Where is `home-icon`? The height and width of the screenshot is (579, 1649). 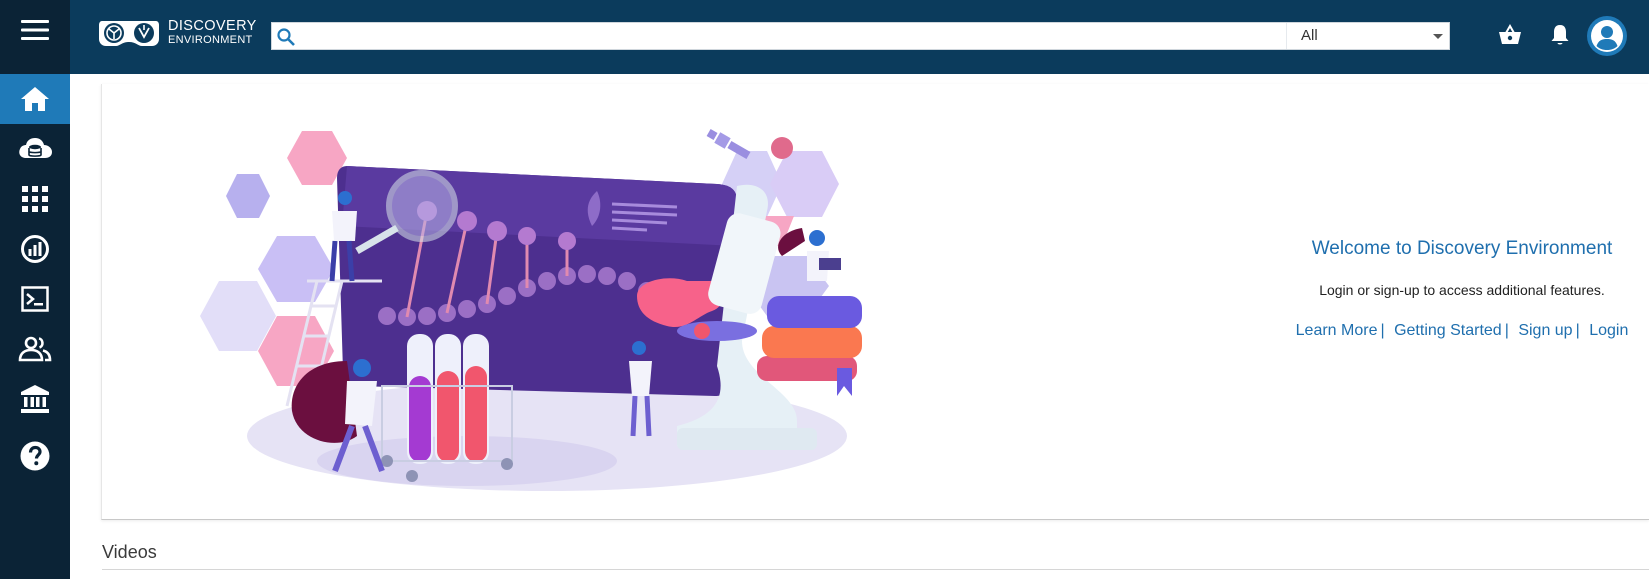 home-icon is located at coordinates (35, 99).